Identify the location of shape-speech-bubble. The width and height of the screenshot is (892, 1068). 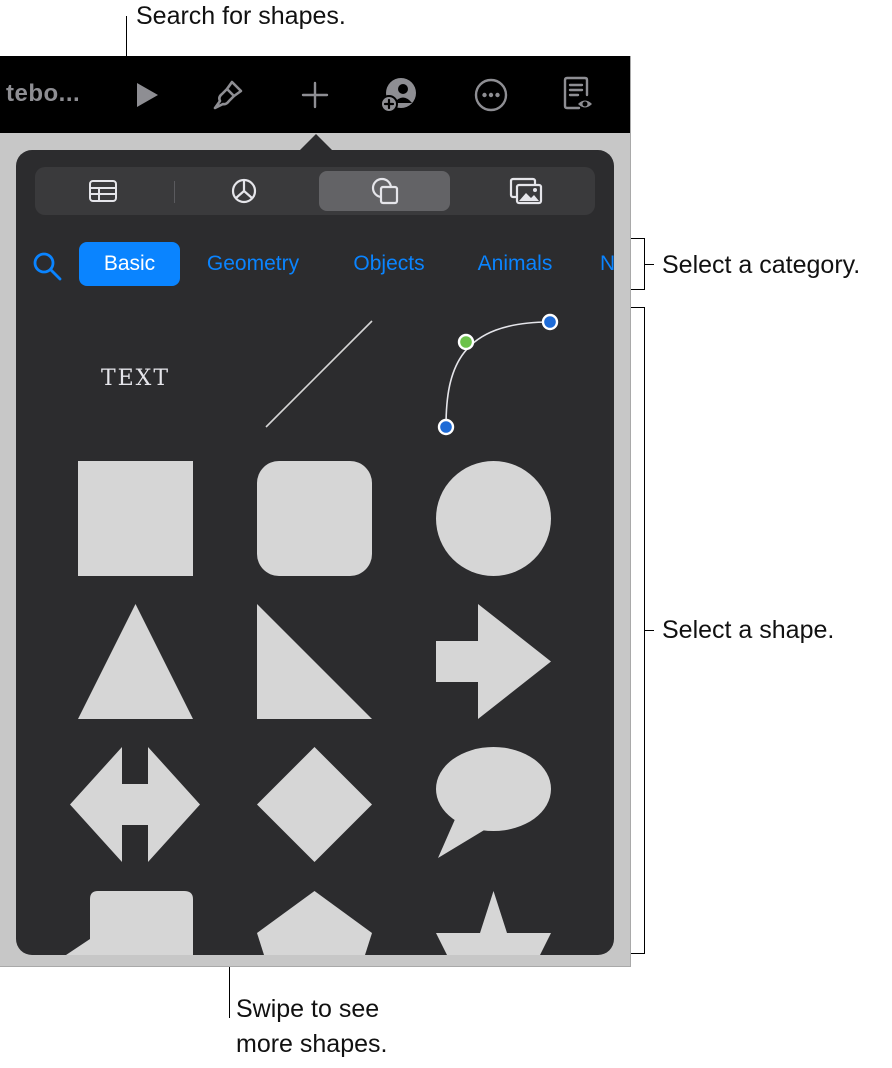
(493, 804).